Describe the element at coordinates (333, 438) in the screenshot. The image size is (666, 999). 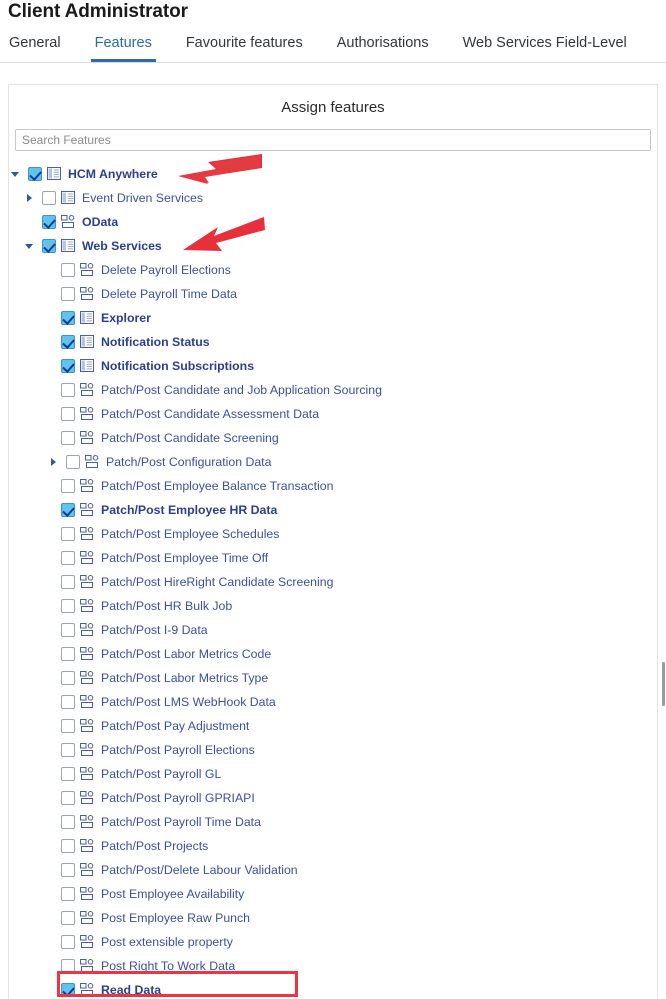
I see `tree-row: Patch/Post Candidate Screening` at that location.